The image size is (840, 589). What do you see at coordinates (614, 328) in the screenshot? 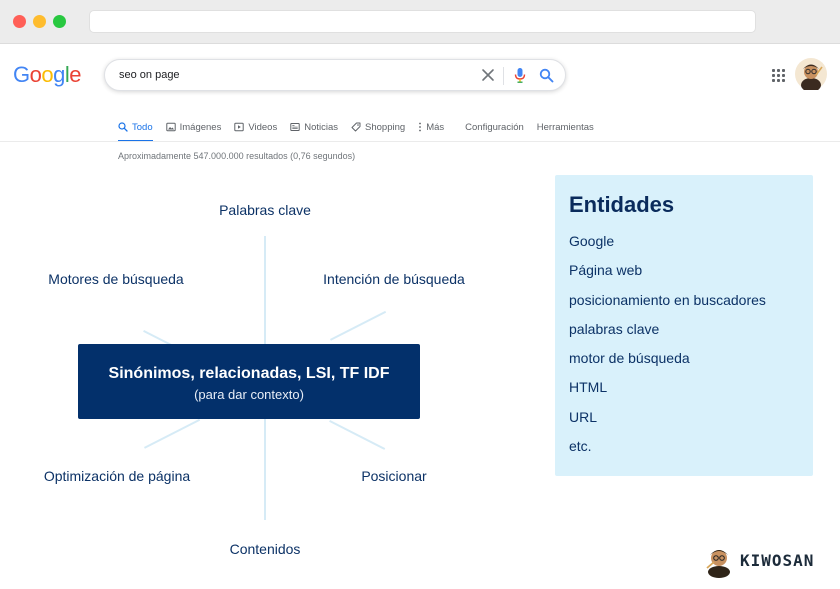
I see `list-item: palabras clave` at bounding box center [614, 328].